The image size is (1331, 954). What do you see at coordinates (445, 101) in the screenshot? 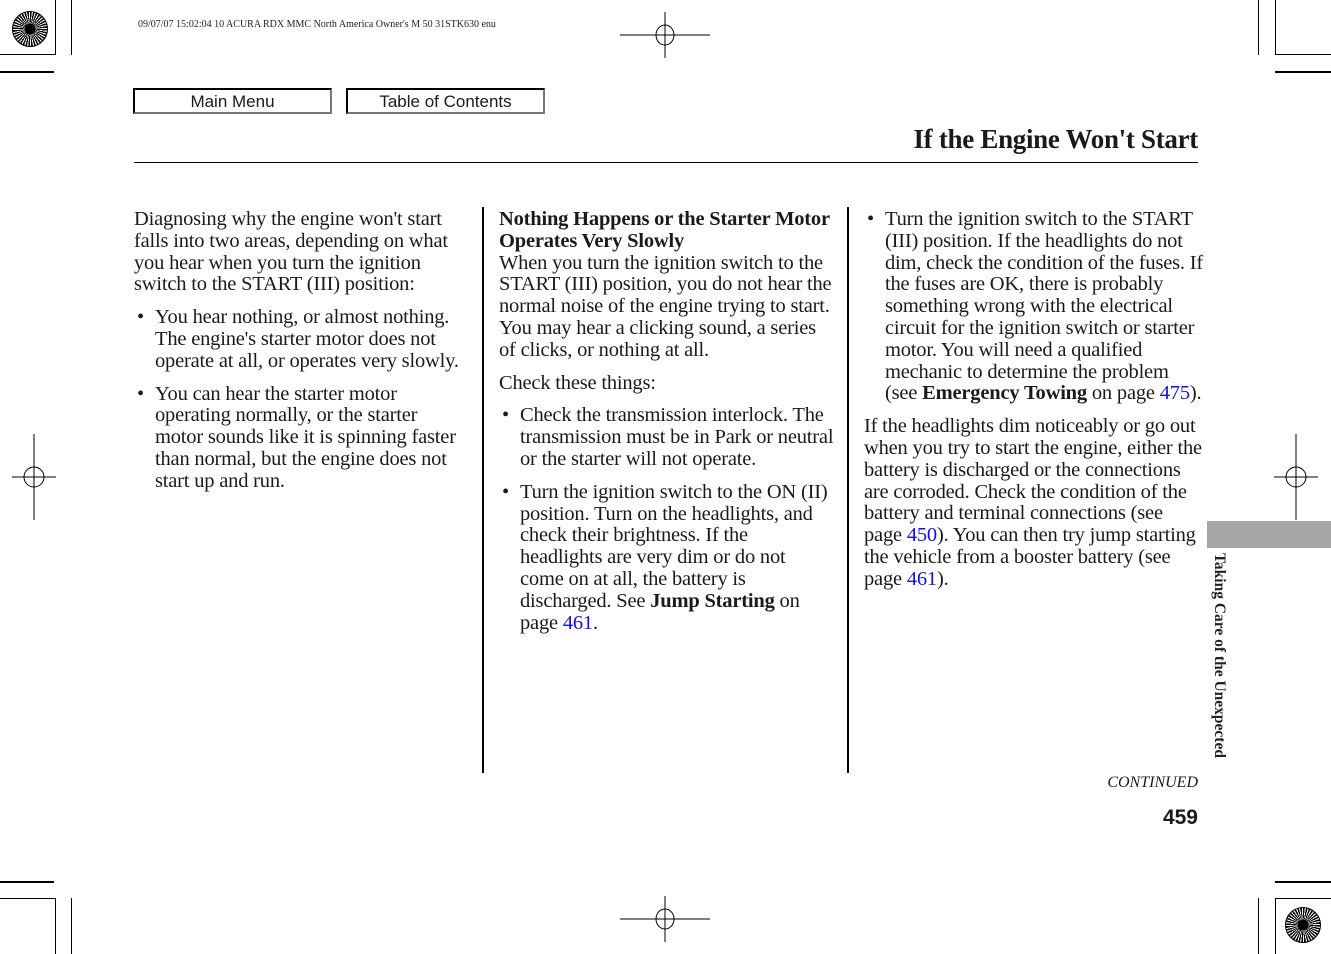
I see `table-of-contents-button: Table of Contents` at bounding box center [445, 101].